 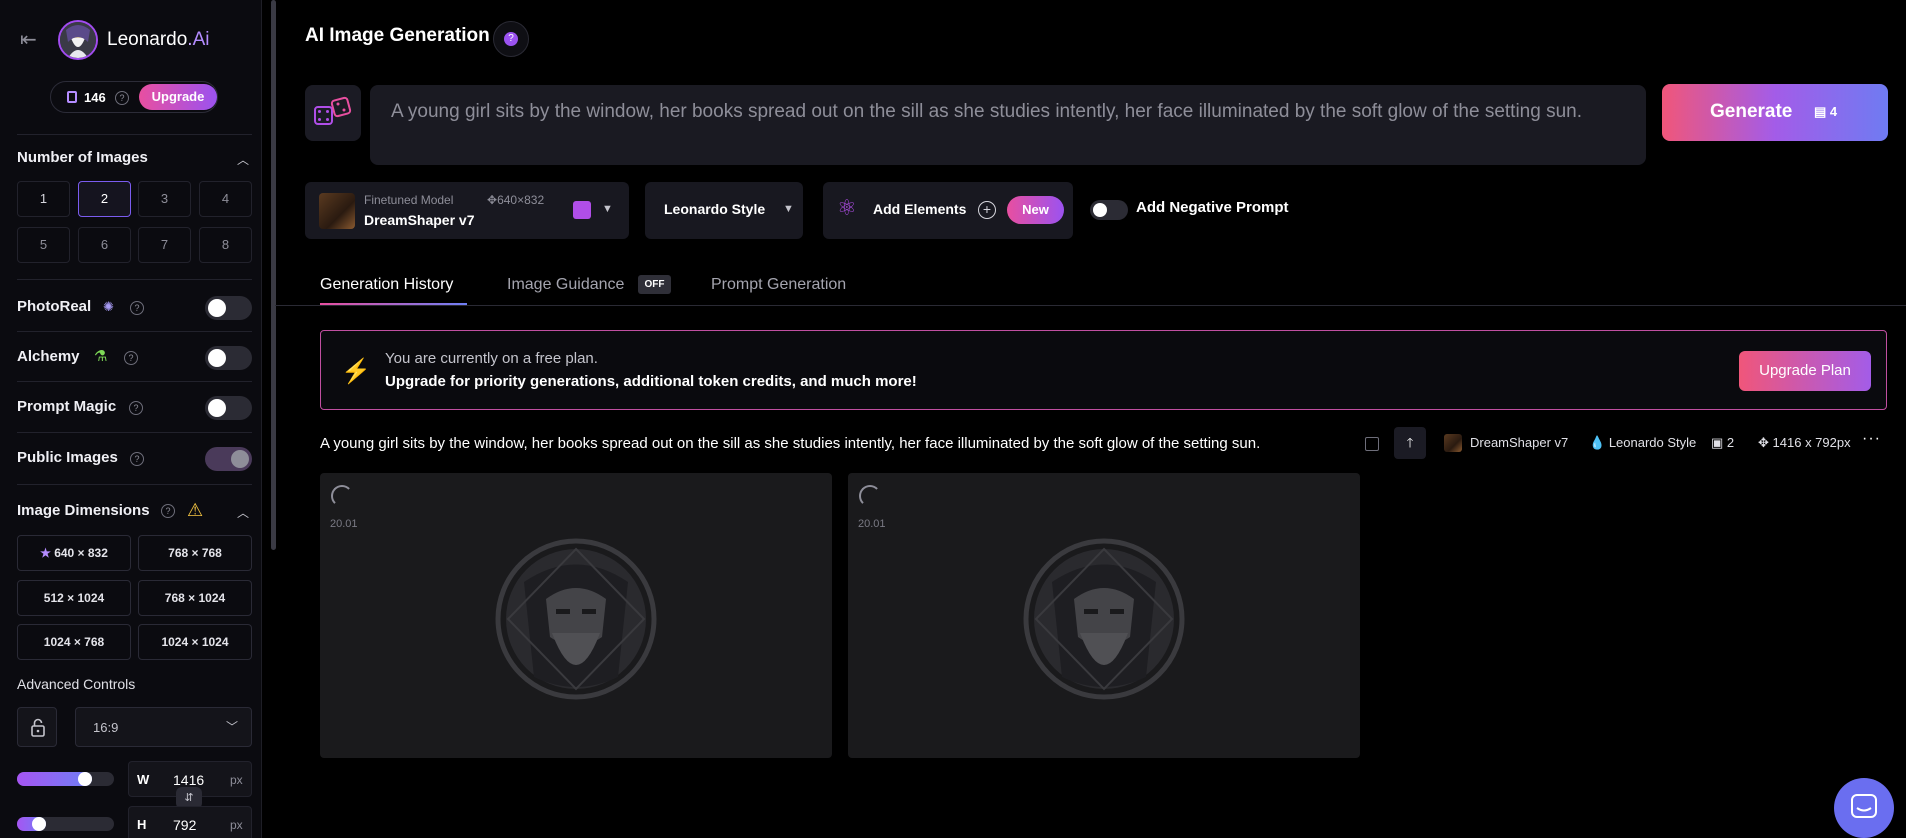 I want to click on prompt-magic-label: Prompt Magic, so click(x=67, y=406).